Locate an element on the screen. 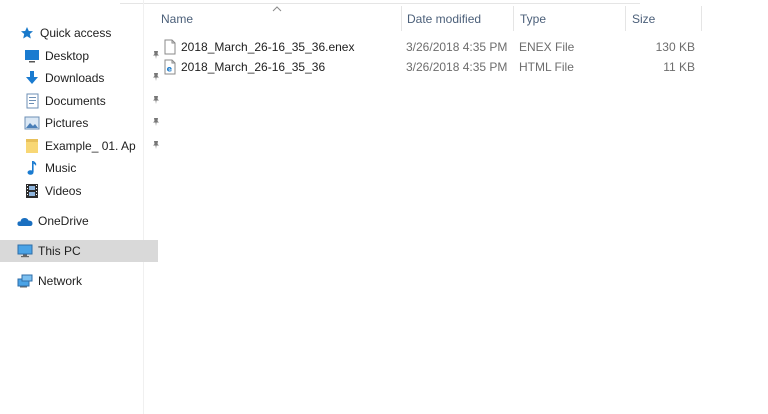  file-size: 130 KB is located at coordinates (675, 47).